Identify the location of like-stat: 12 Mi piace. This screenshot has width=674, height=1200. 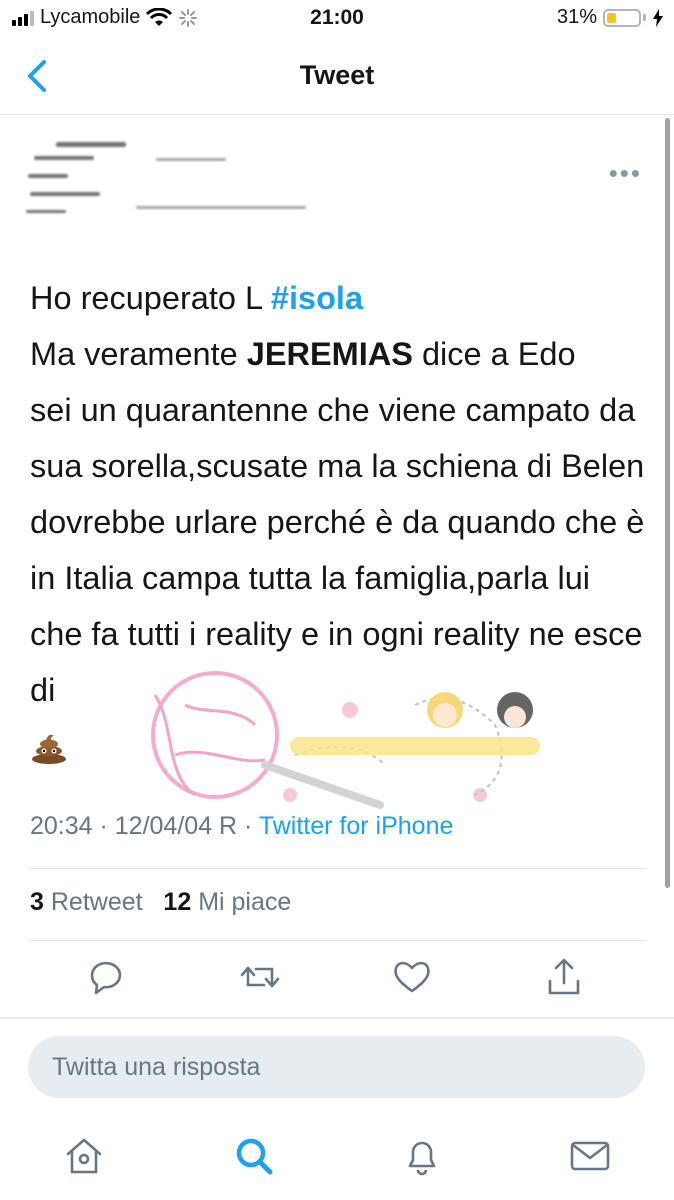
(227, 902).